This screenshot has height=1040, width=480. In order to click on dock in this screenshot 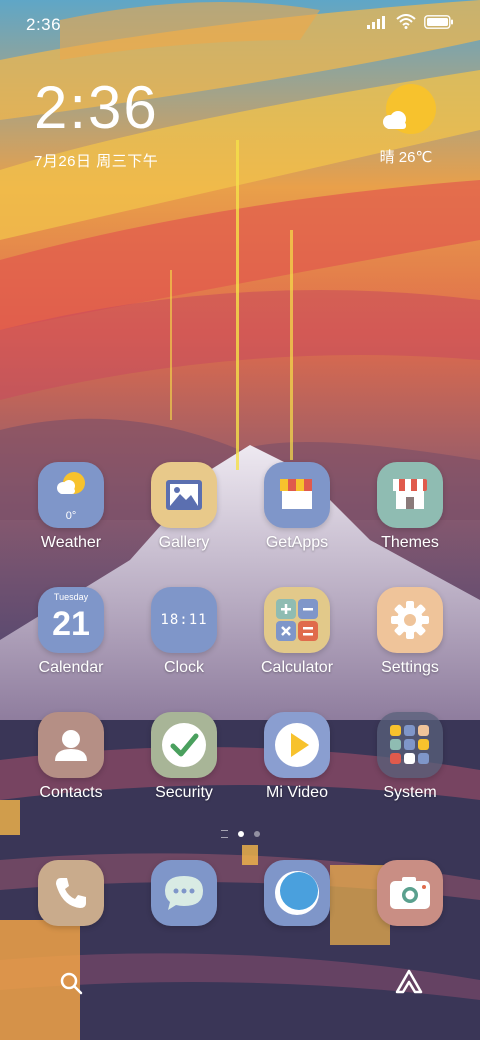, I will do `click(240, 895)`.